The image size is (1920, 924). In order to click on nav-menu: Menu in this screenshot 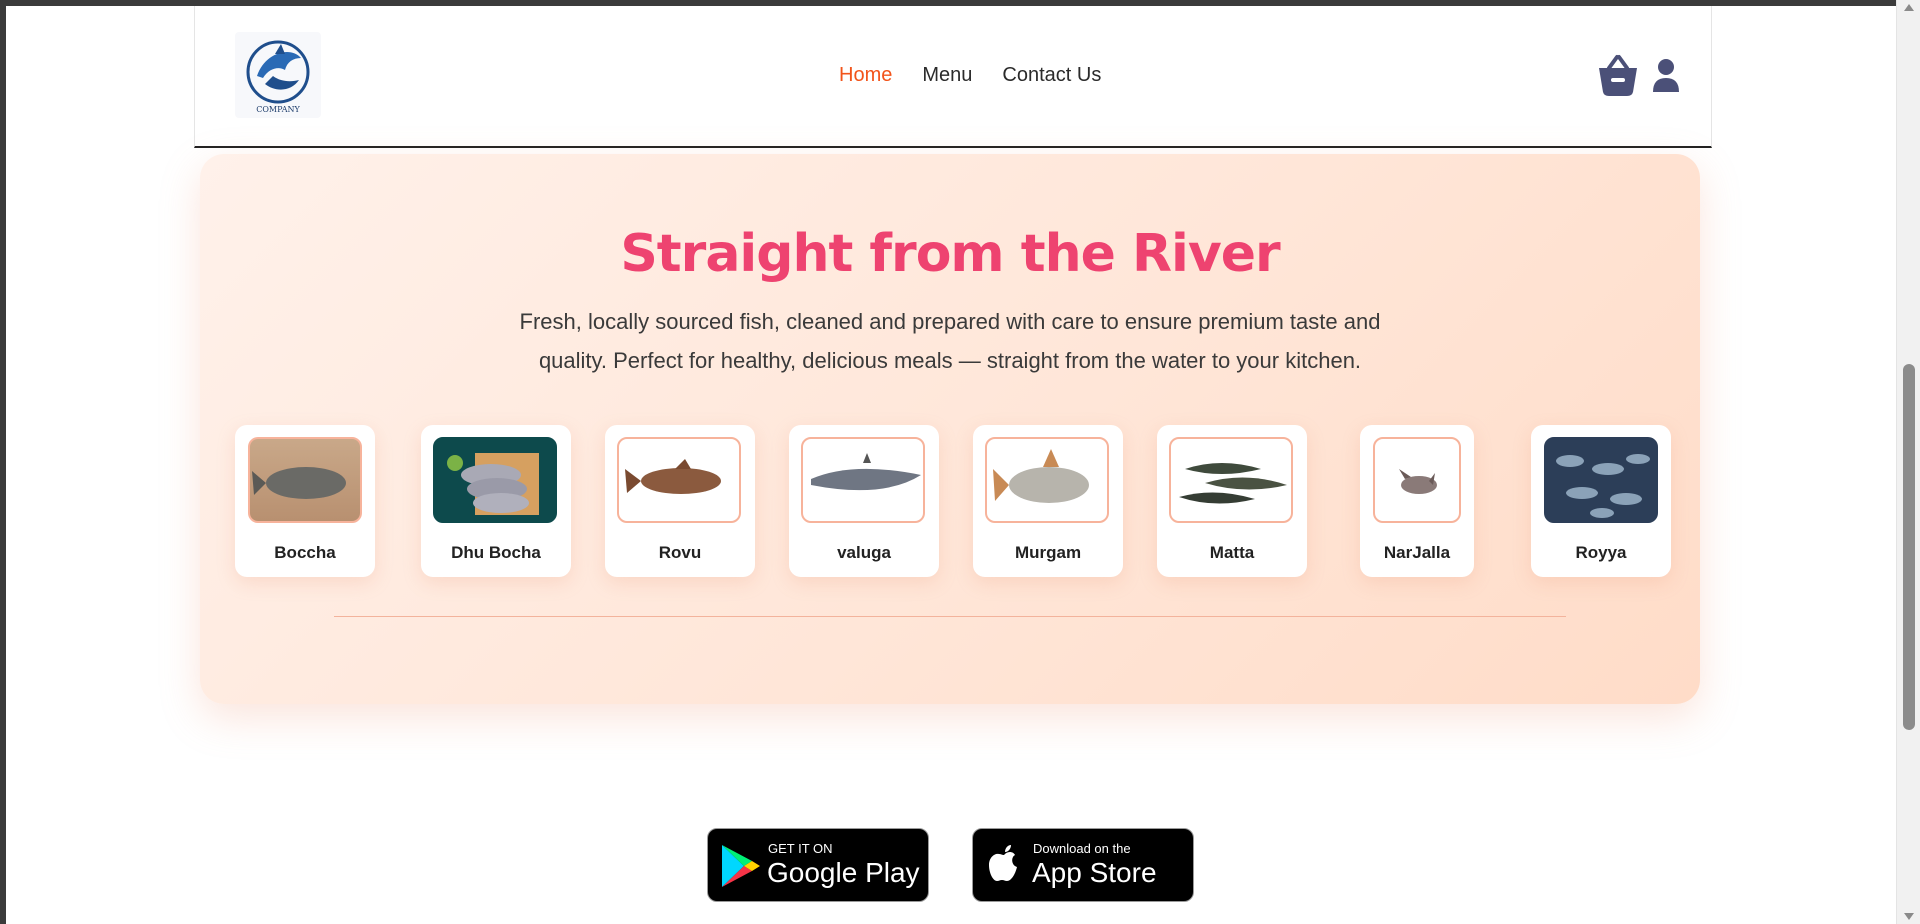, I will do `click(947, 75)`.